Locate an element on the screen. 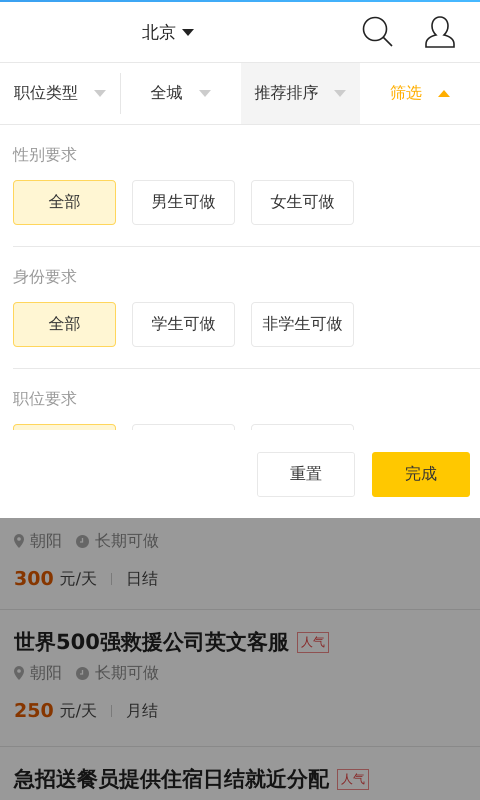 The width and height of the screenshot is (480, 800). option-chip: 非学生可做 is located at coordinates (302, 324).